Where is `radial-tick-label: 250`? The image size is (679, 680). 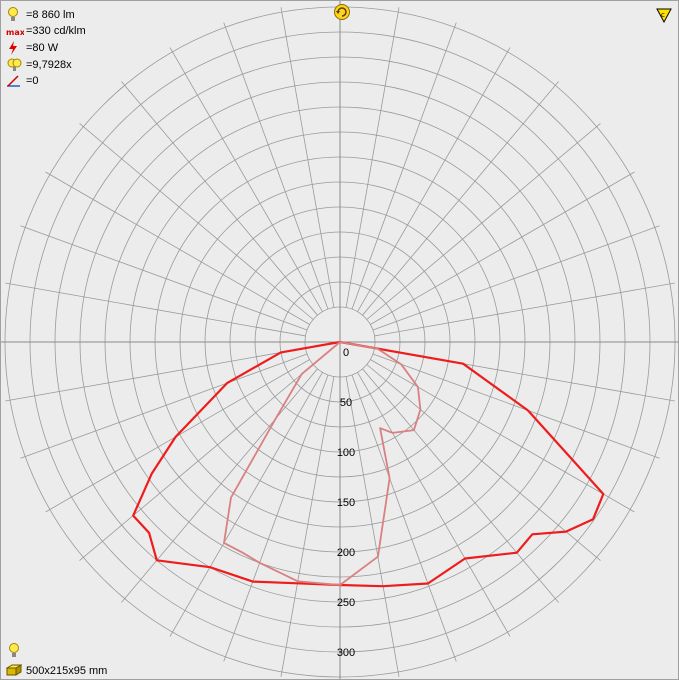 radial-tick-label: 250 is located at coordinates (346, 603).